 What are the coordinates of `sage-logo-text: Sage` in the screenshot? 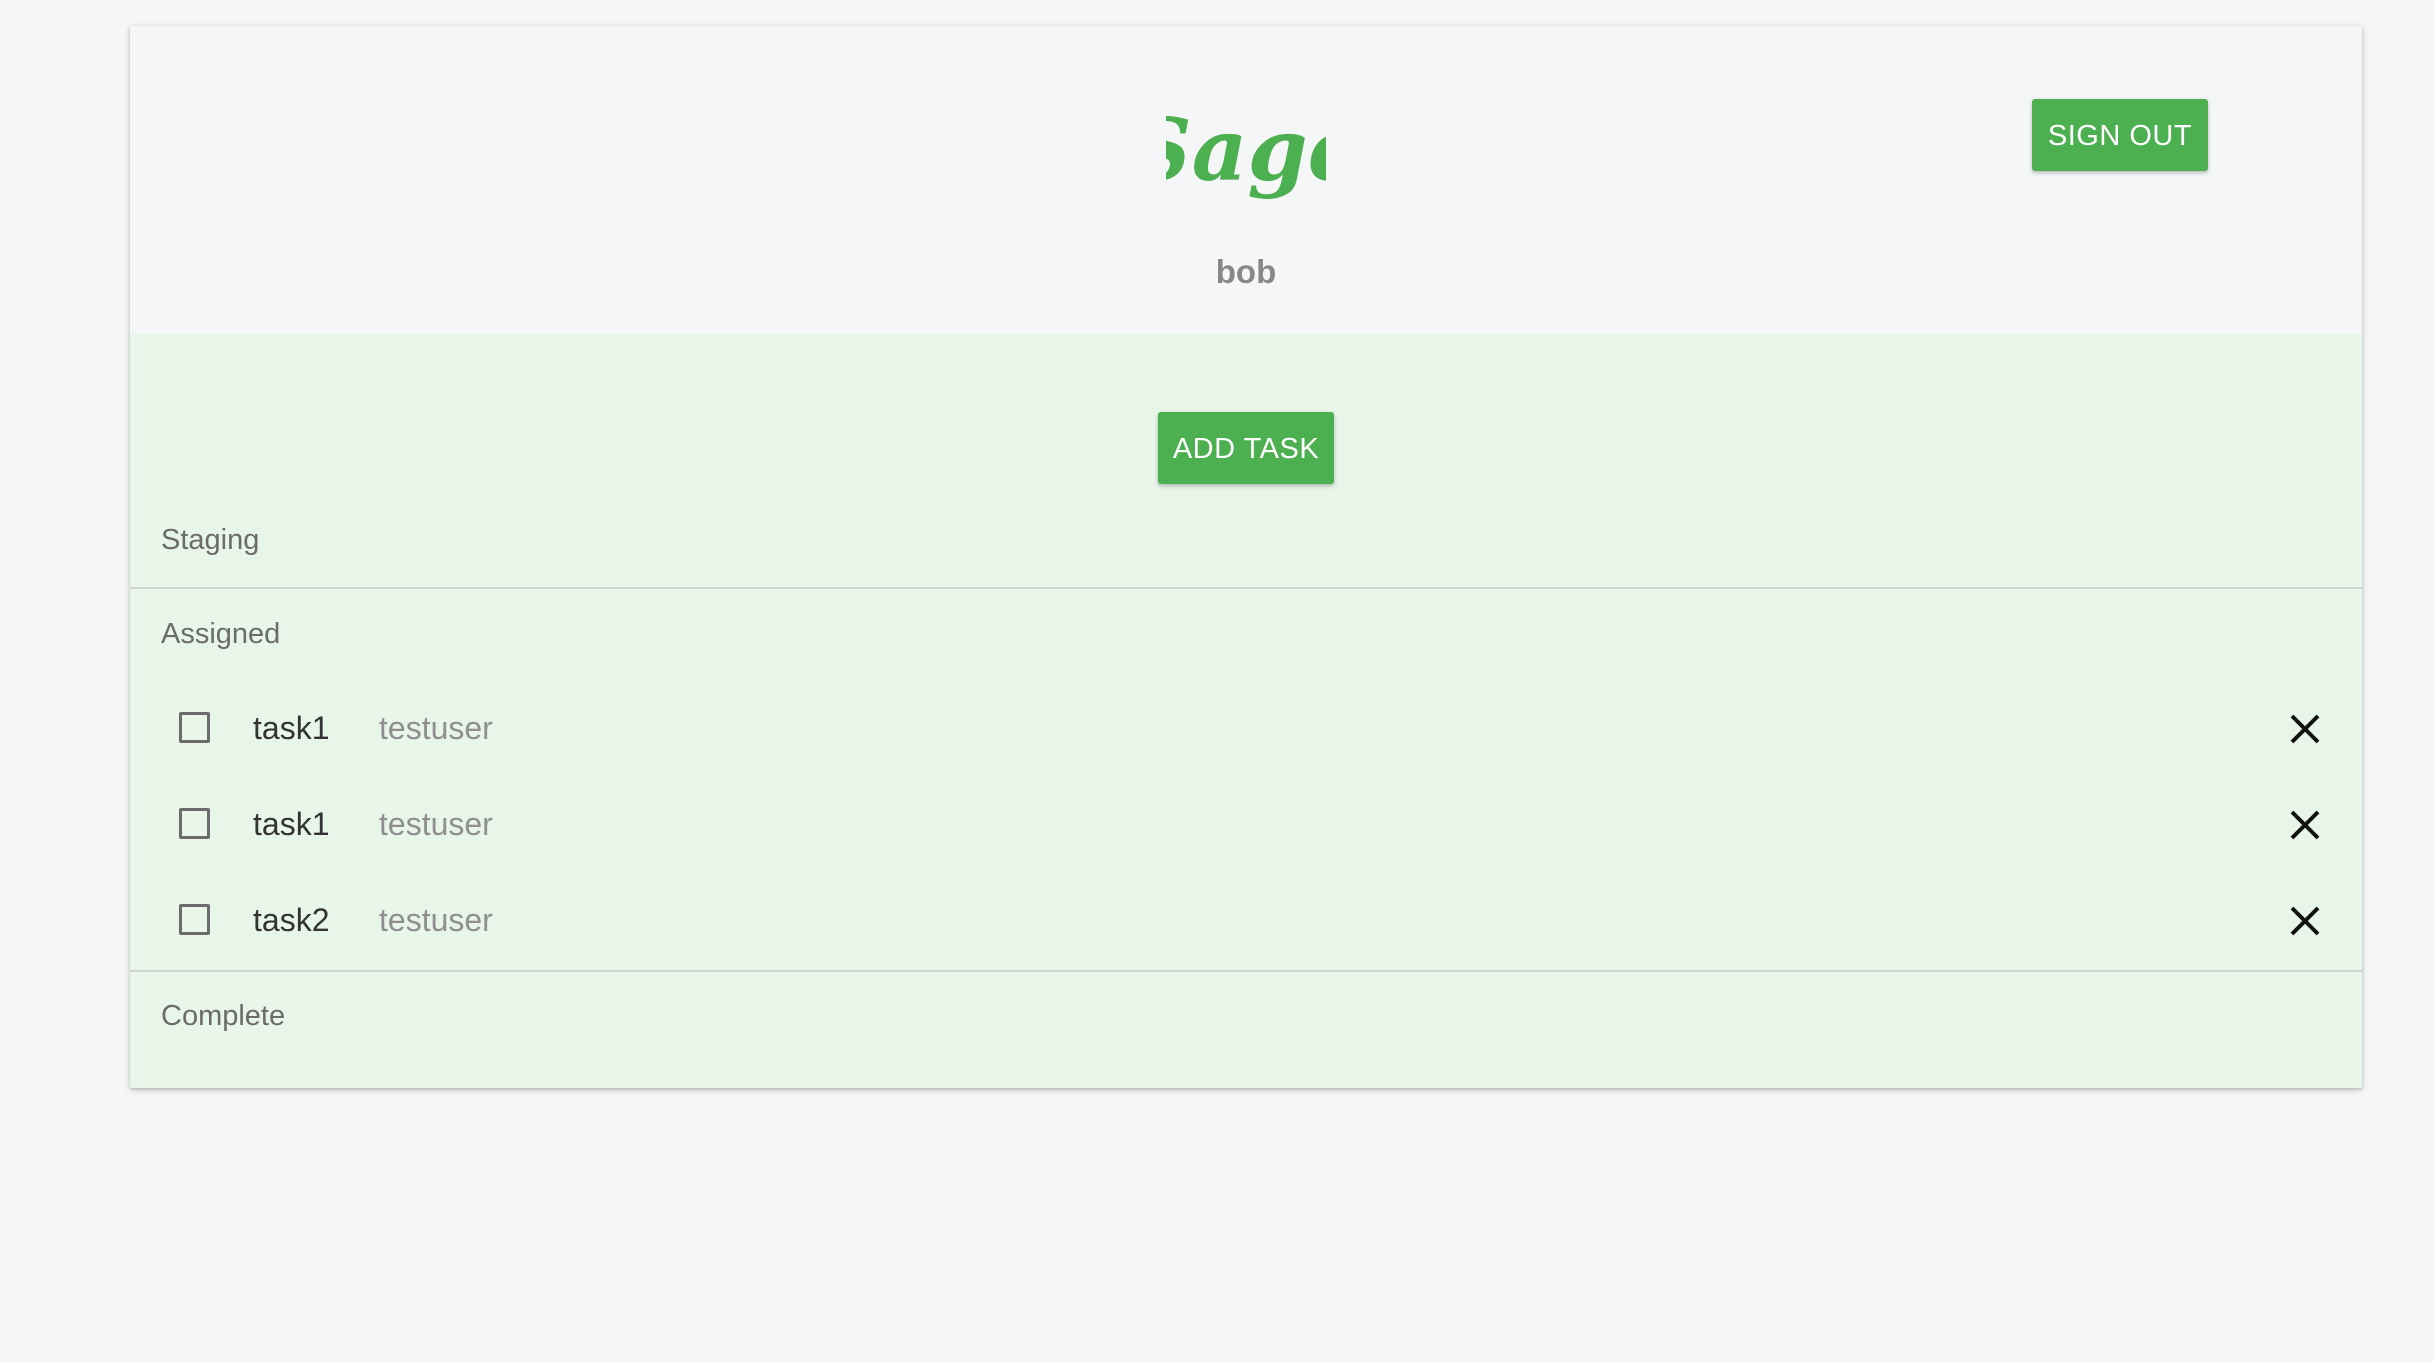 It's located at (1246, 150).